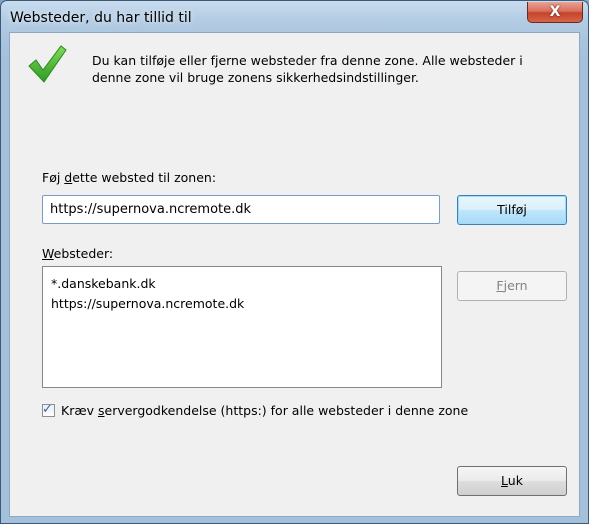  I want to click on close-button: Luk, so click(512, 481).